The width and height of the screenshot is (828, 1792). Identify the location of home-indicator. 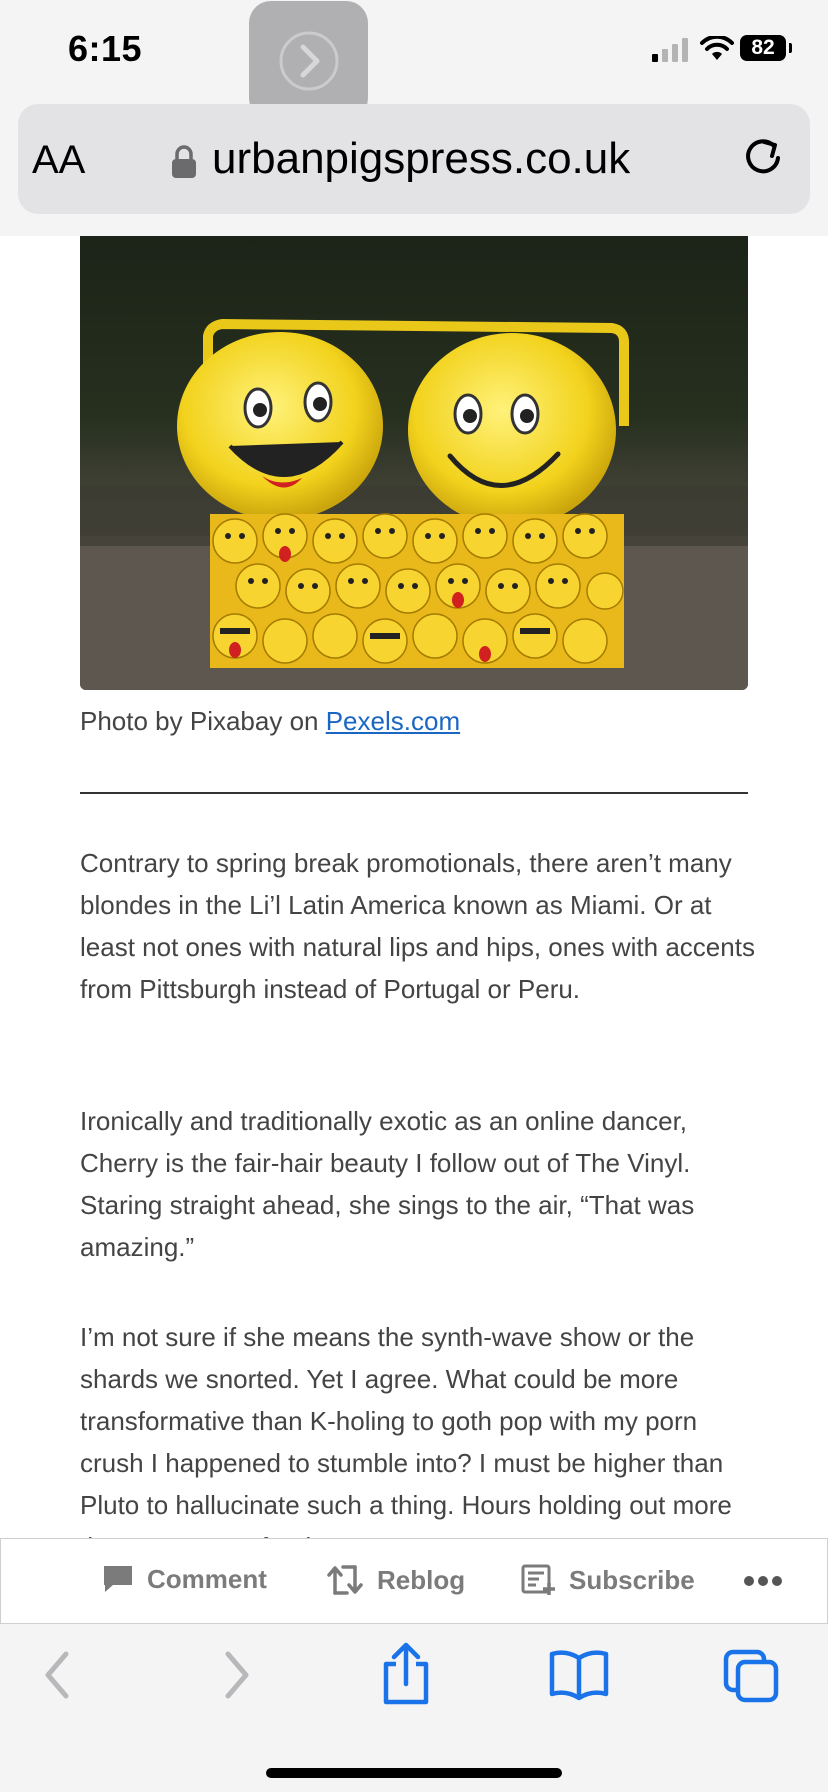
(414, 1773).